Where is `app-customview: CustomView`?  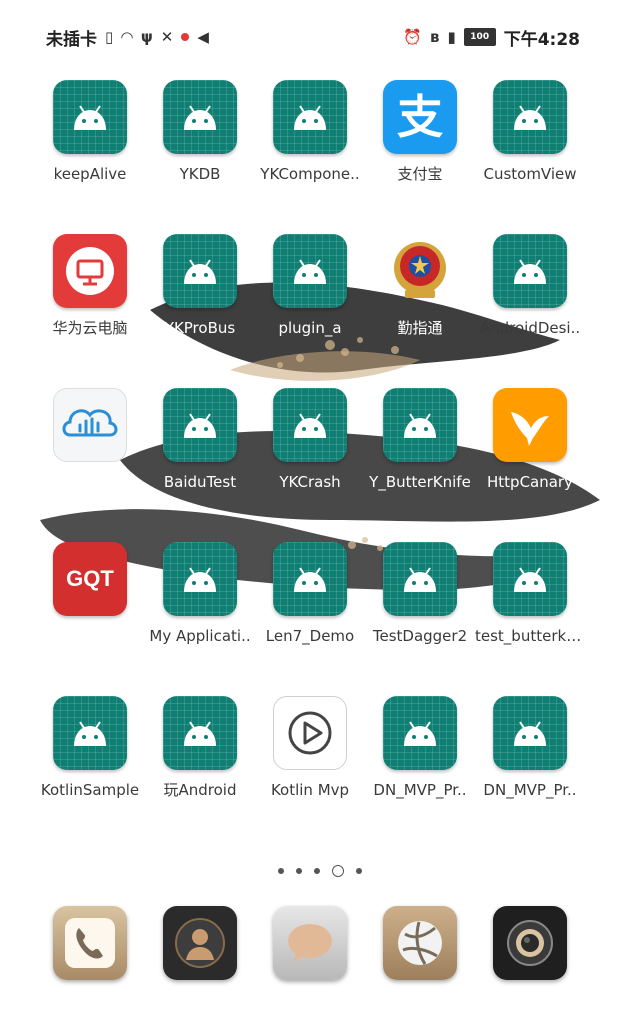 app-customview: CustomView is located at coordinates (530, 132).